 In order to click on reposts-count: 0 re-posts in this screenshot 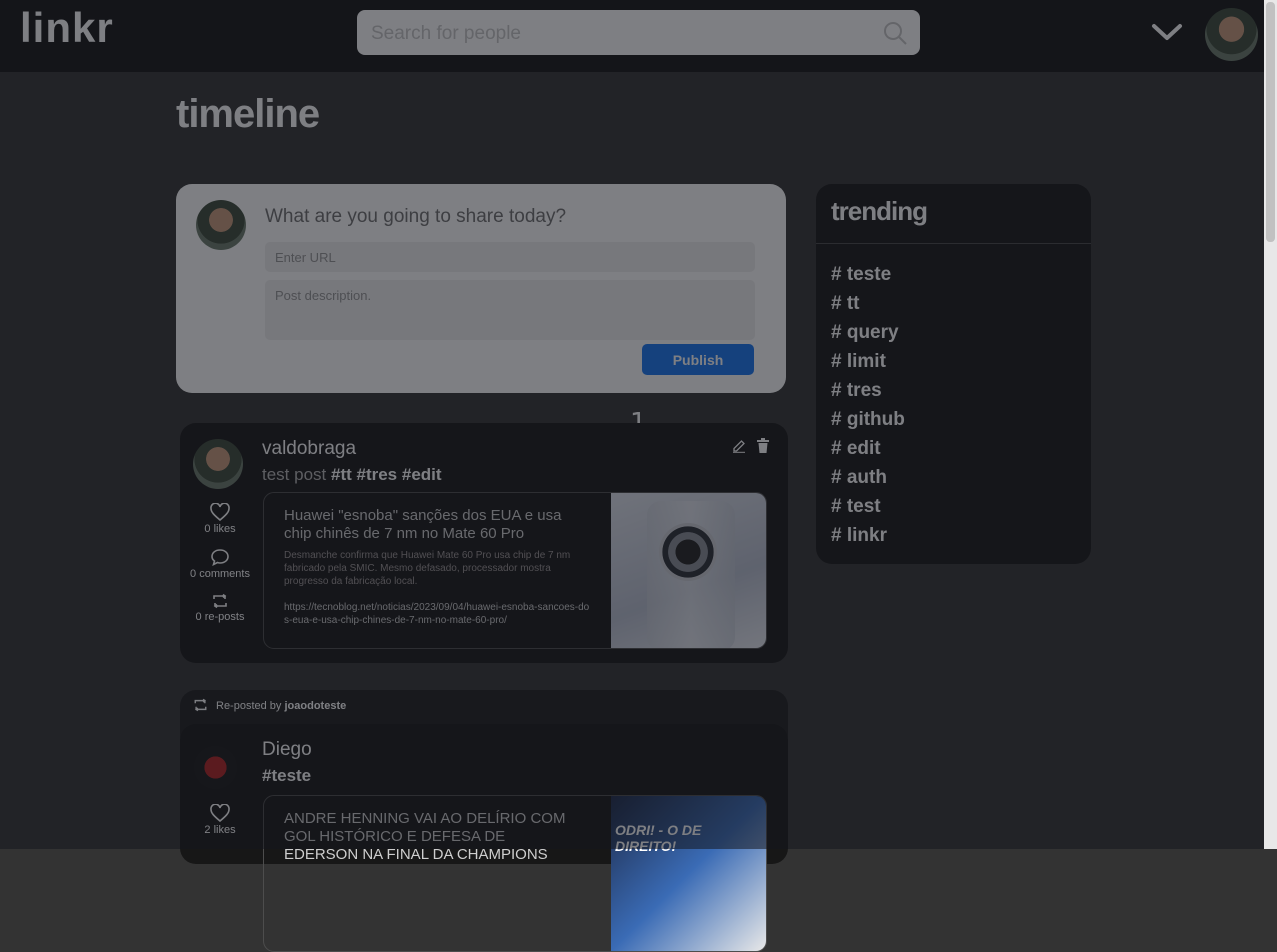, I will do `click(220, 617)`.